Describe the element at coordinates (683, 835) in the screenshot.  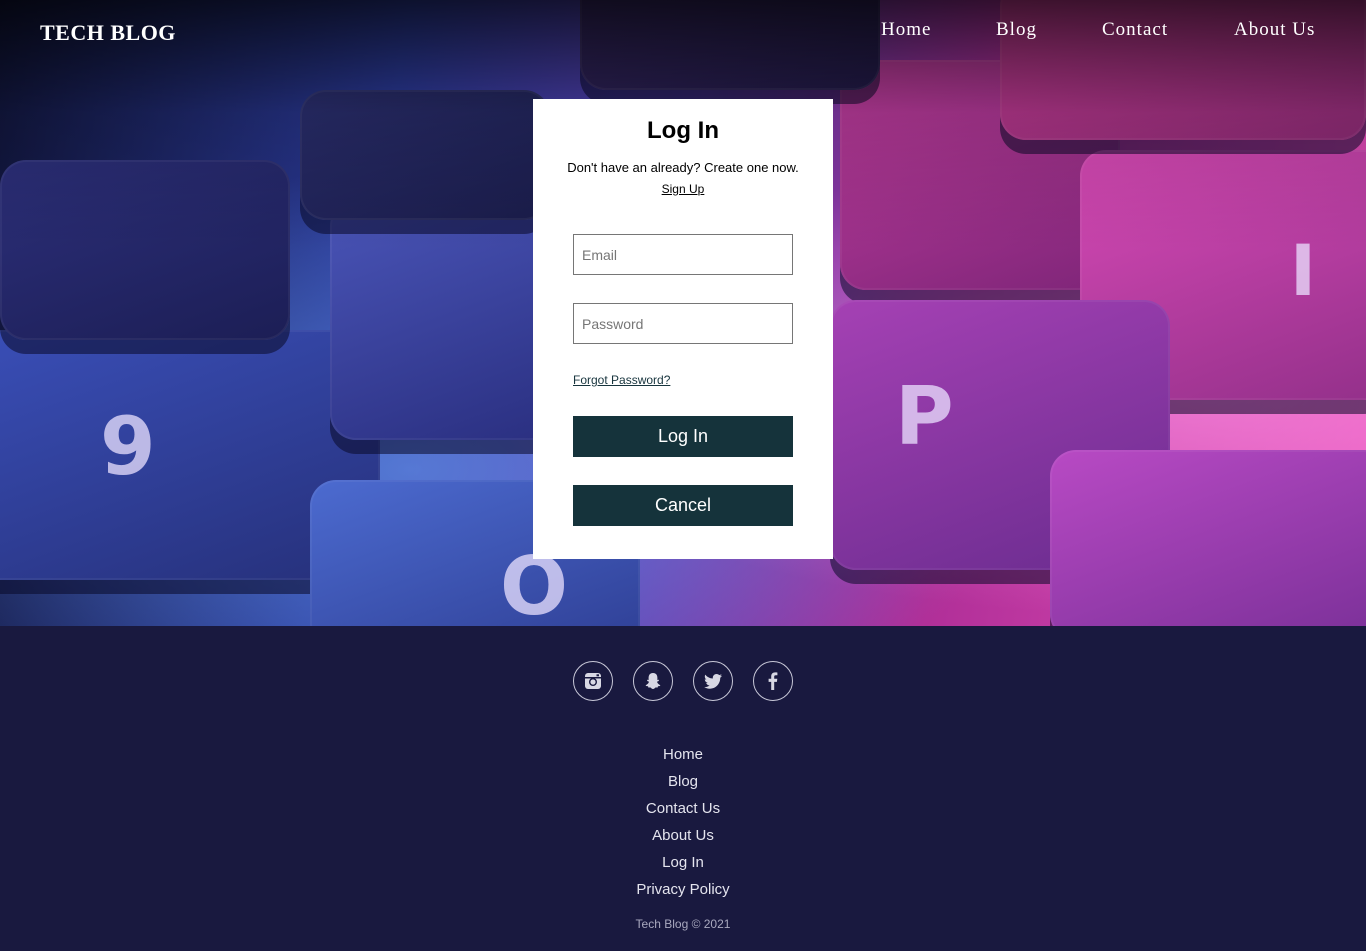
I see `footer-link-about-us: About Us` at that location.